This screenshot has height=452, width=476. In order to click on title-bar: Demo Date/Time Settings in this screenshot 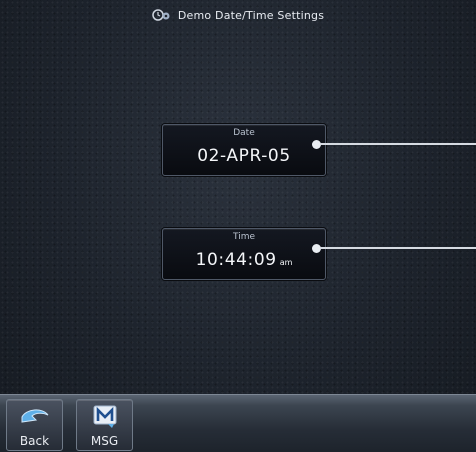, I will do `click(238, 15)`.